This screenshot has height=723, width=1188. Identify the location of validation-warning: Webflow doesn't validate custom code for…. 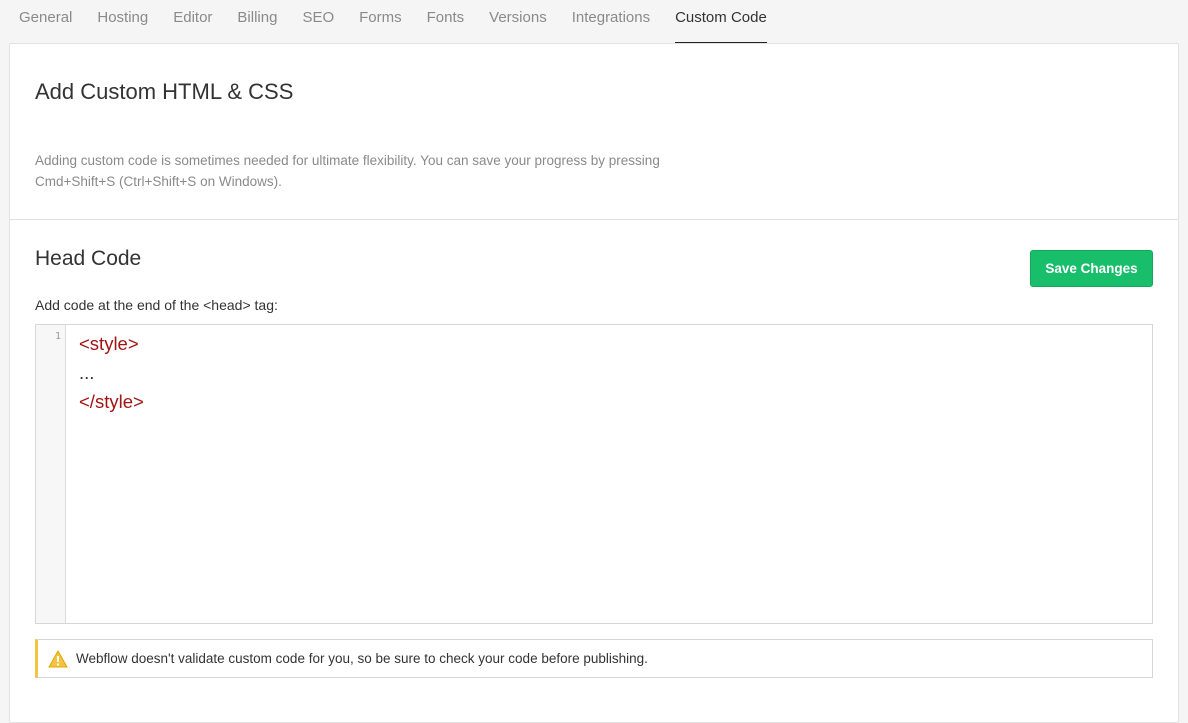
(594, 658).